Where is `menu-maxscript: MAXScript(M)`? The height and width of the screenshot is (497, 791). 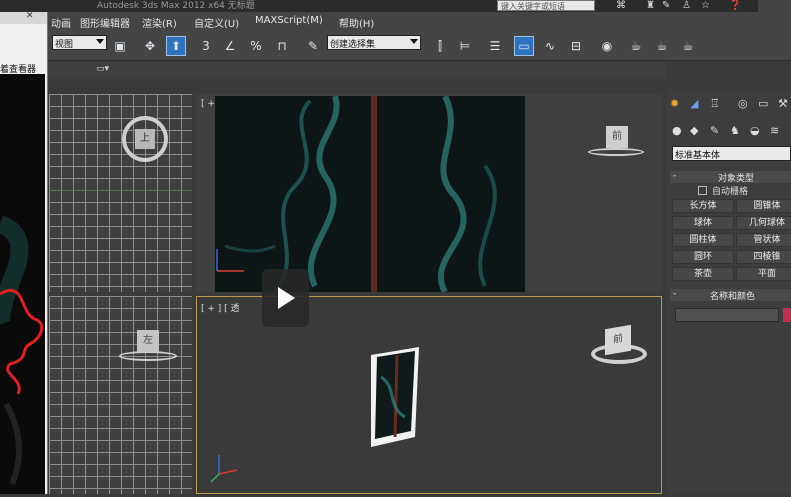
menu-maxscript: MAXScript(M) is located at coordinates (289, 20).